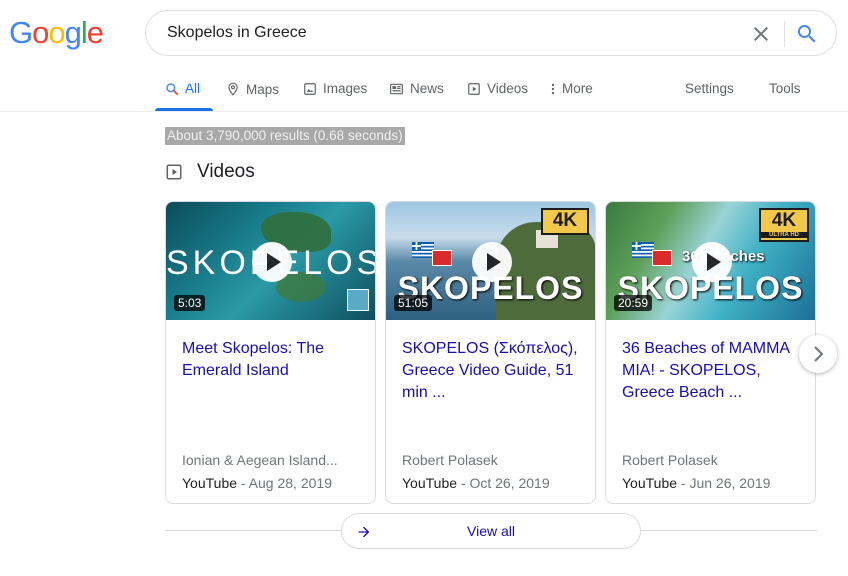 This screenshot has width=848, height=576. I want to click on active-tab-indicator, so click(184, 109).